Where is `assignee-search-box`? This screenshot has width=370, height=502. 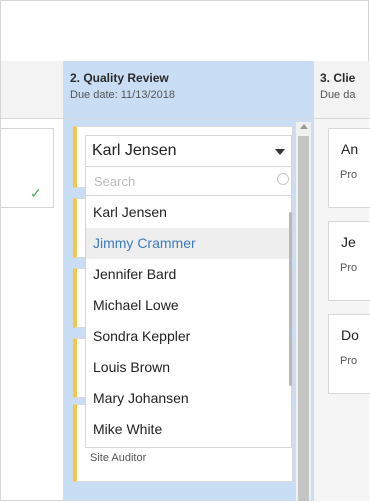
assignee-search-box is located at coordinates (188, 181).